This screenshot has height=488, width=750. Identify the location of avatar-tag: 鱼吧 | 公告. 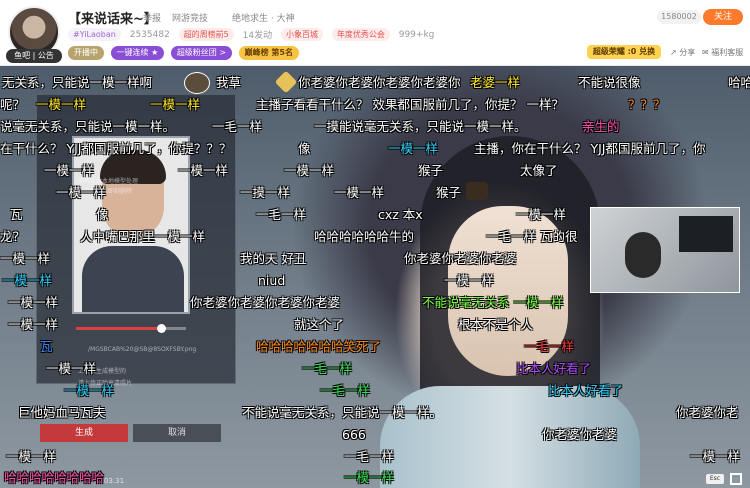
(34, 56).